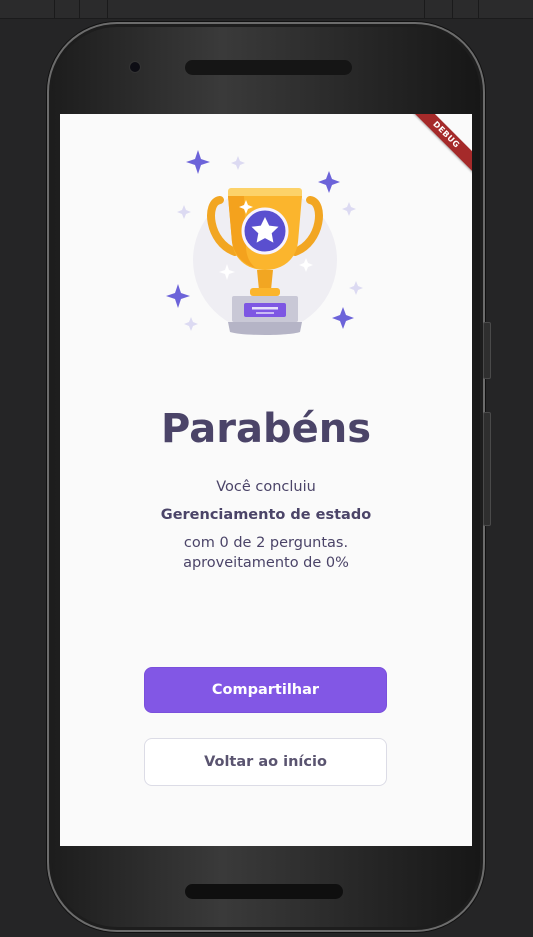 The height and width of the screenshot is (937, 533). What do you see at coordinates (264, 891) in the screenshot?
I see `bottom-speaker` at bounding box center [264, 891].